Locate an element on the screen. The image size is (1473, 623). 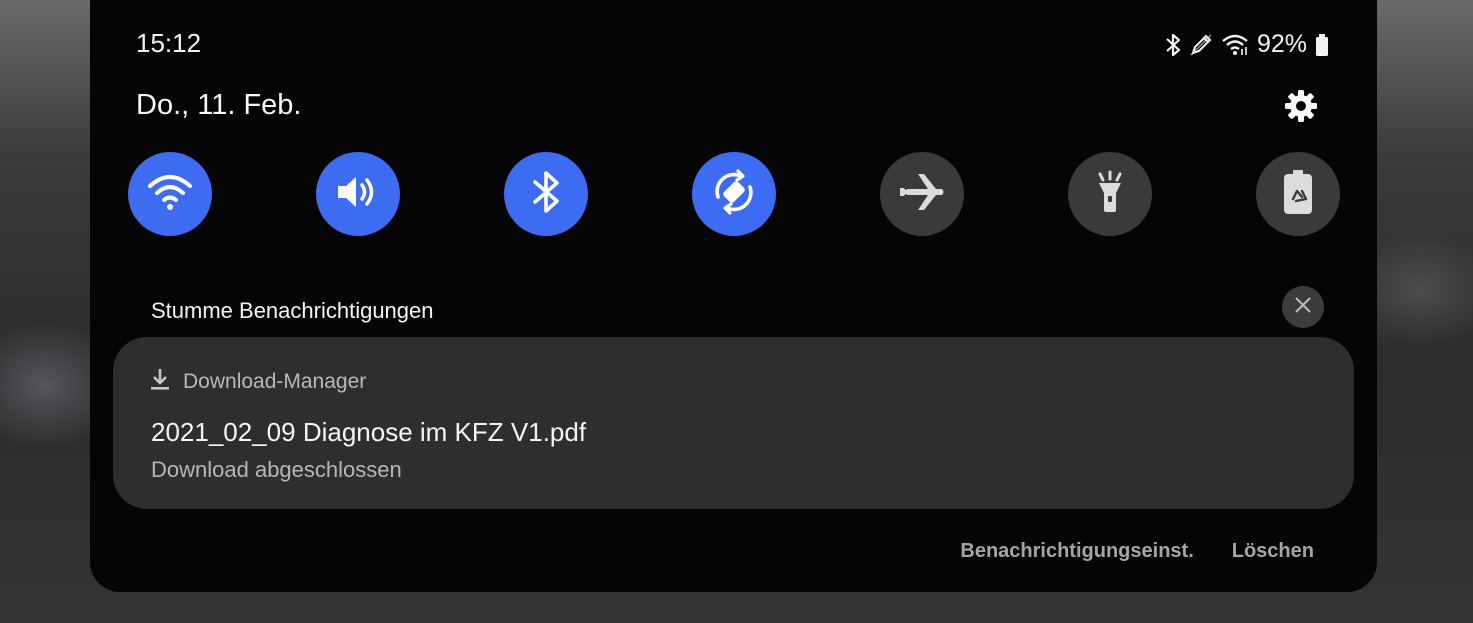
notification-title: 2021_02_09 Diagnose im KFZ V1.pdf is located at coordinates (369, 432).